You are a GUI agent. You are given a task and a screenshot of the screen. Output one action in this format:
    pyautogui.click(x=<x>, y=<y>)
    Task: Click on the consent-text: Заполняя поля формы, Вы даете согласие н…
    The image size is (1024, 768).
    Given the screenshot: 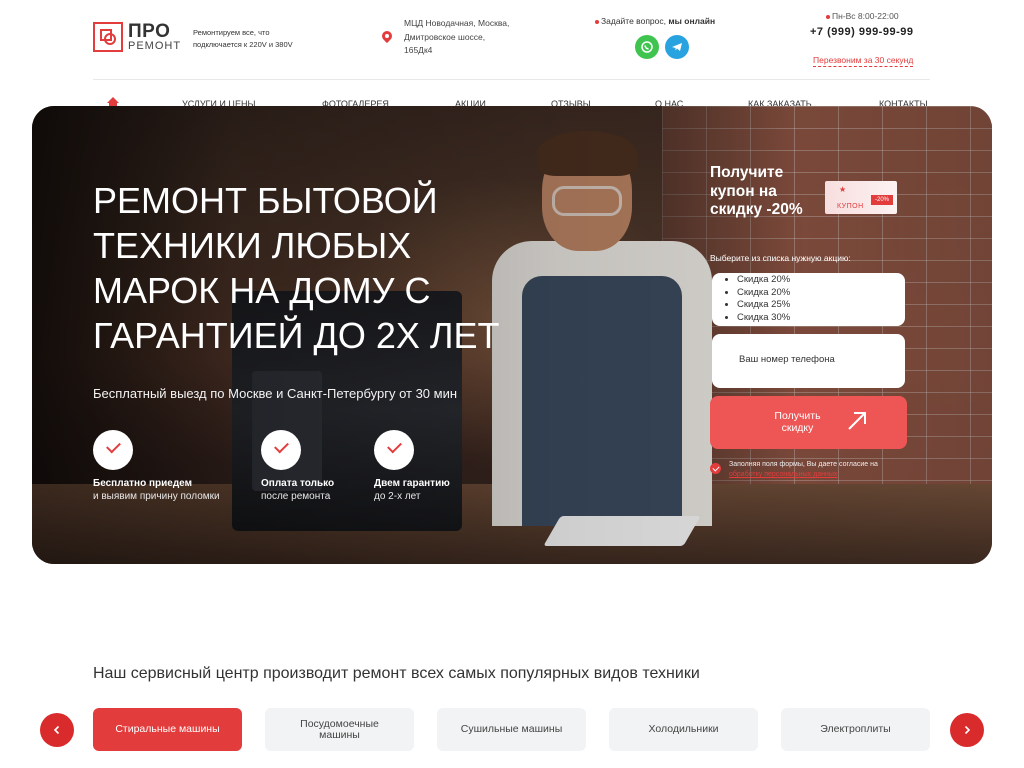 What is the action you would take?
    pyautogui.click(x=803, y=464)
    